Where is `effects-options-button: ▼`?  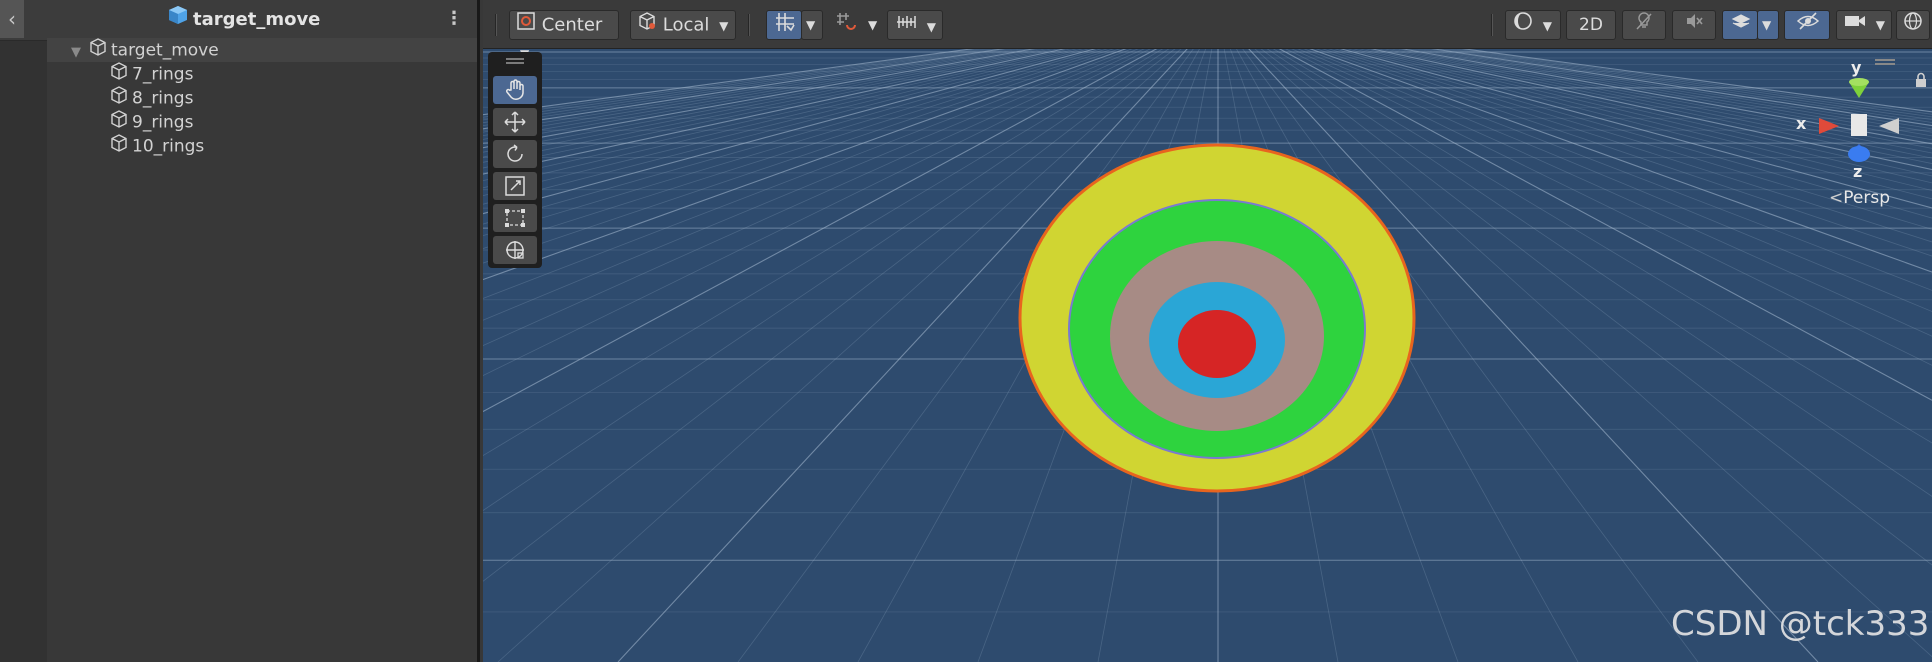
effects-options-button: ▼ is located at coordinates (1768, 25).